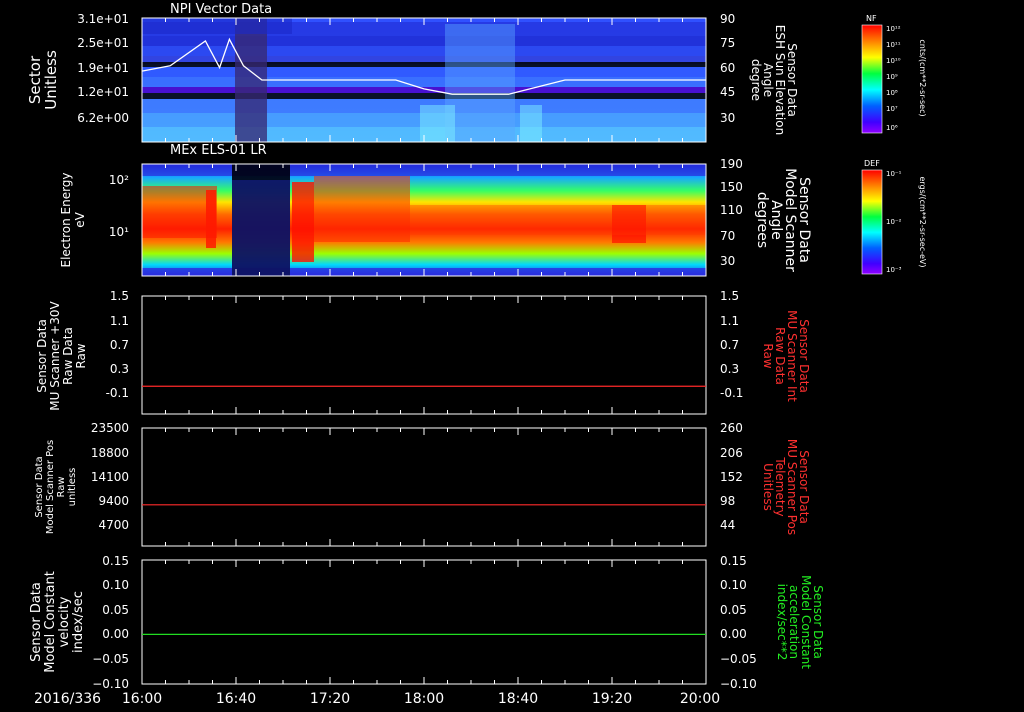 The width and height of the screenshot is (1024, 712). Describe the element at coordinates (733, 634) in the screenshot. I see `p5-right-tick-3: 0.00` at that location.